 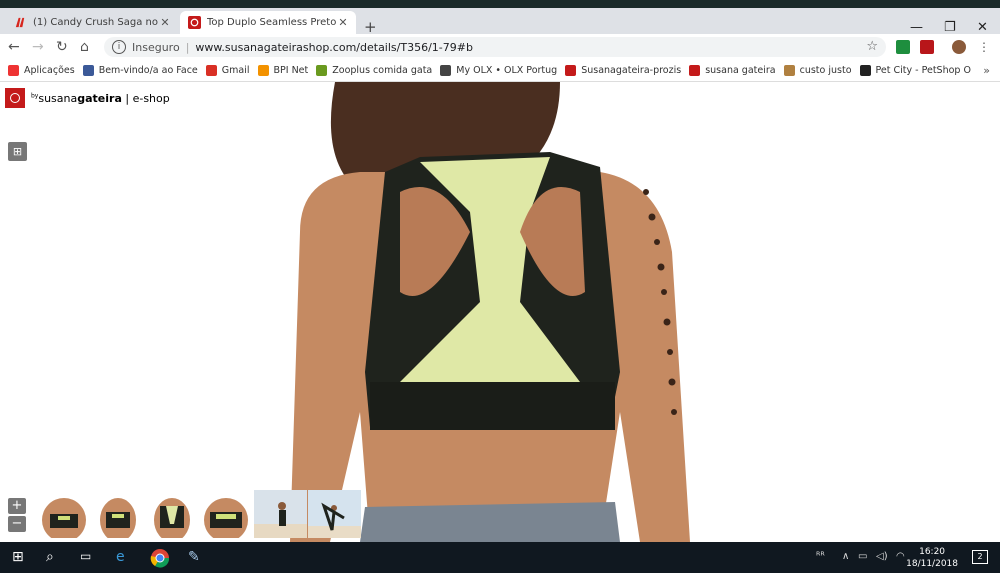 What do you see at coordinates (923, 70) in the screenshot?
I see `bookmark-label: Pet City - PetShop O` at bounding box center [923, 70].